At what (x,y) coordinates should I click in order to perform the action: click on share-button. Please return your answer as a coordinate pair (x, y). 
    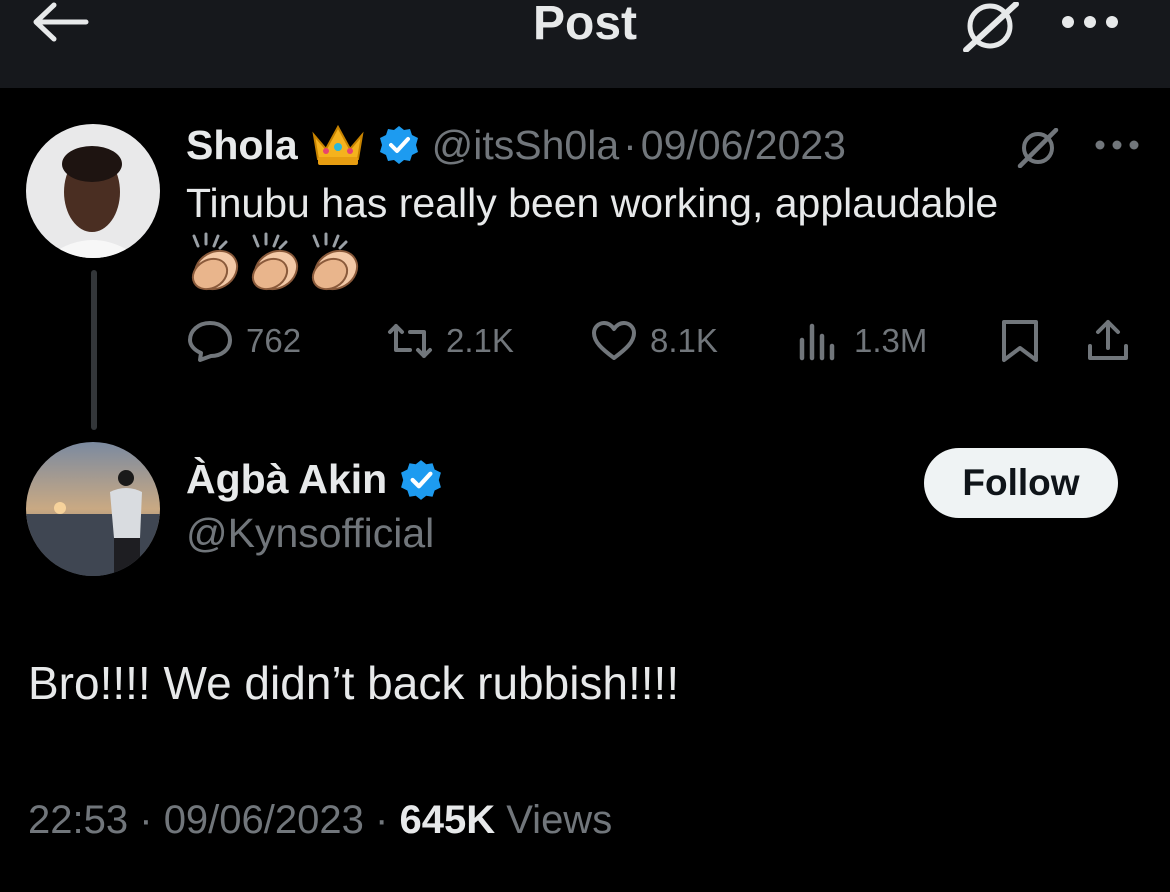
    Looking at the image, I should click on (1108, 341).